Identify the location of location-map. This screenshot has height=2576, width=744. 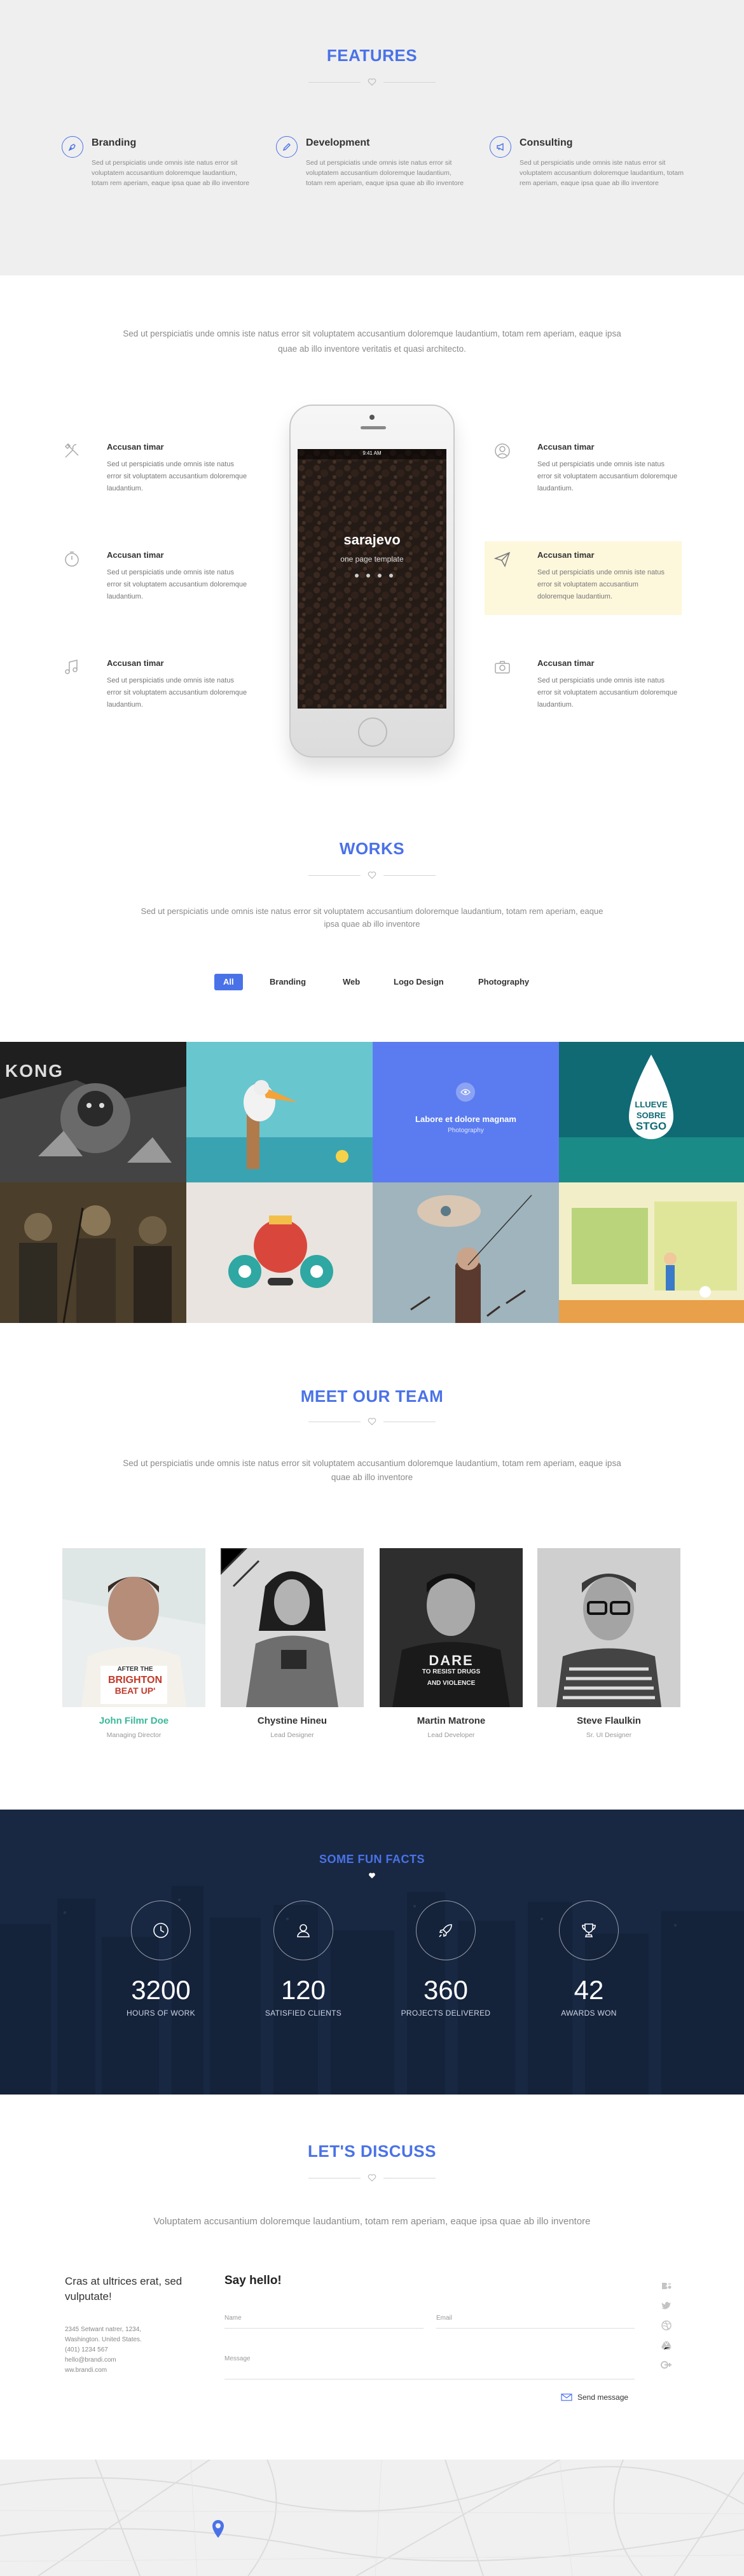
(372, 2518).